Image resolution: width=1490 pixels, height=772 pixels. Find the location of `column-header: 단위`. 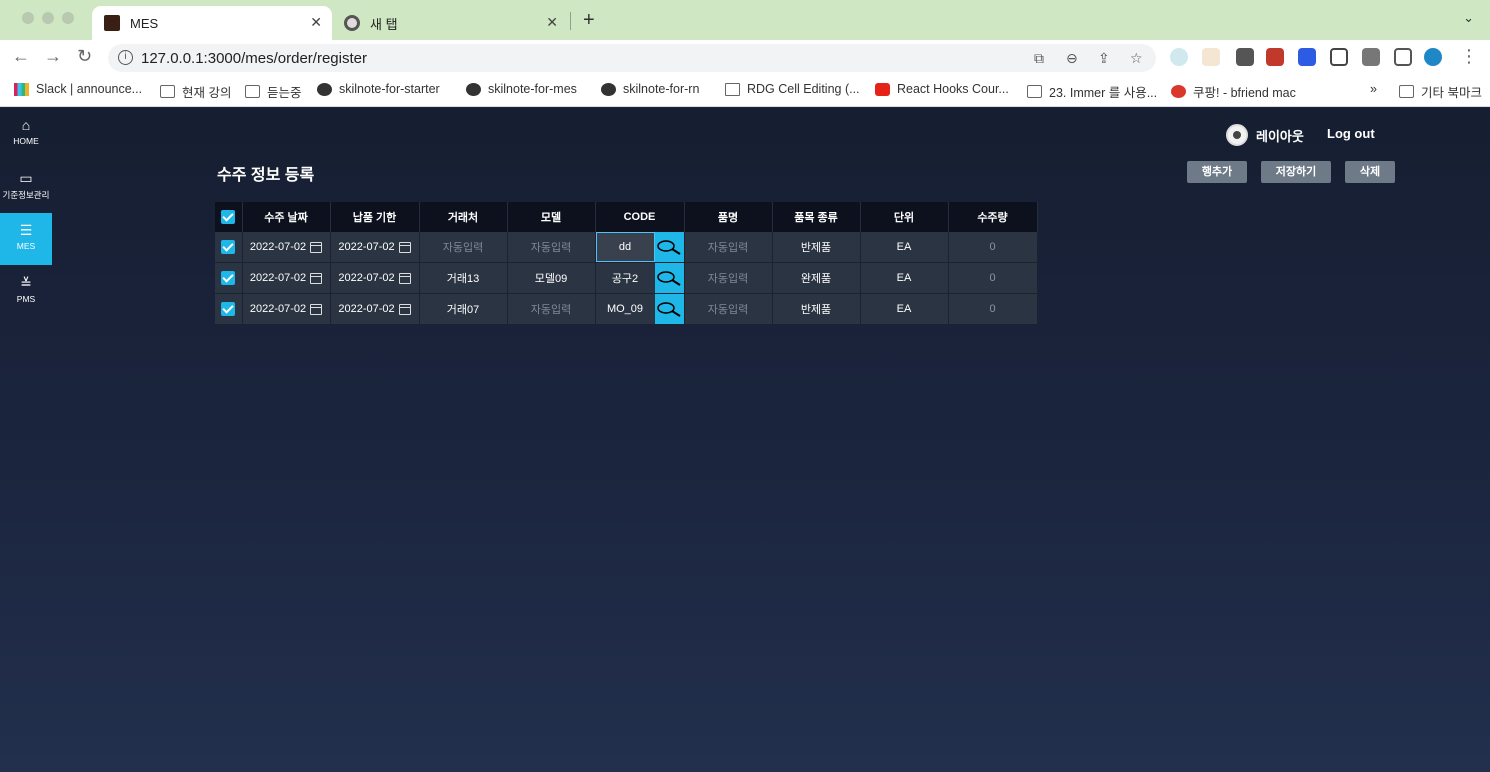

column-header: 단위 is located at coordinates (904, 217).